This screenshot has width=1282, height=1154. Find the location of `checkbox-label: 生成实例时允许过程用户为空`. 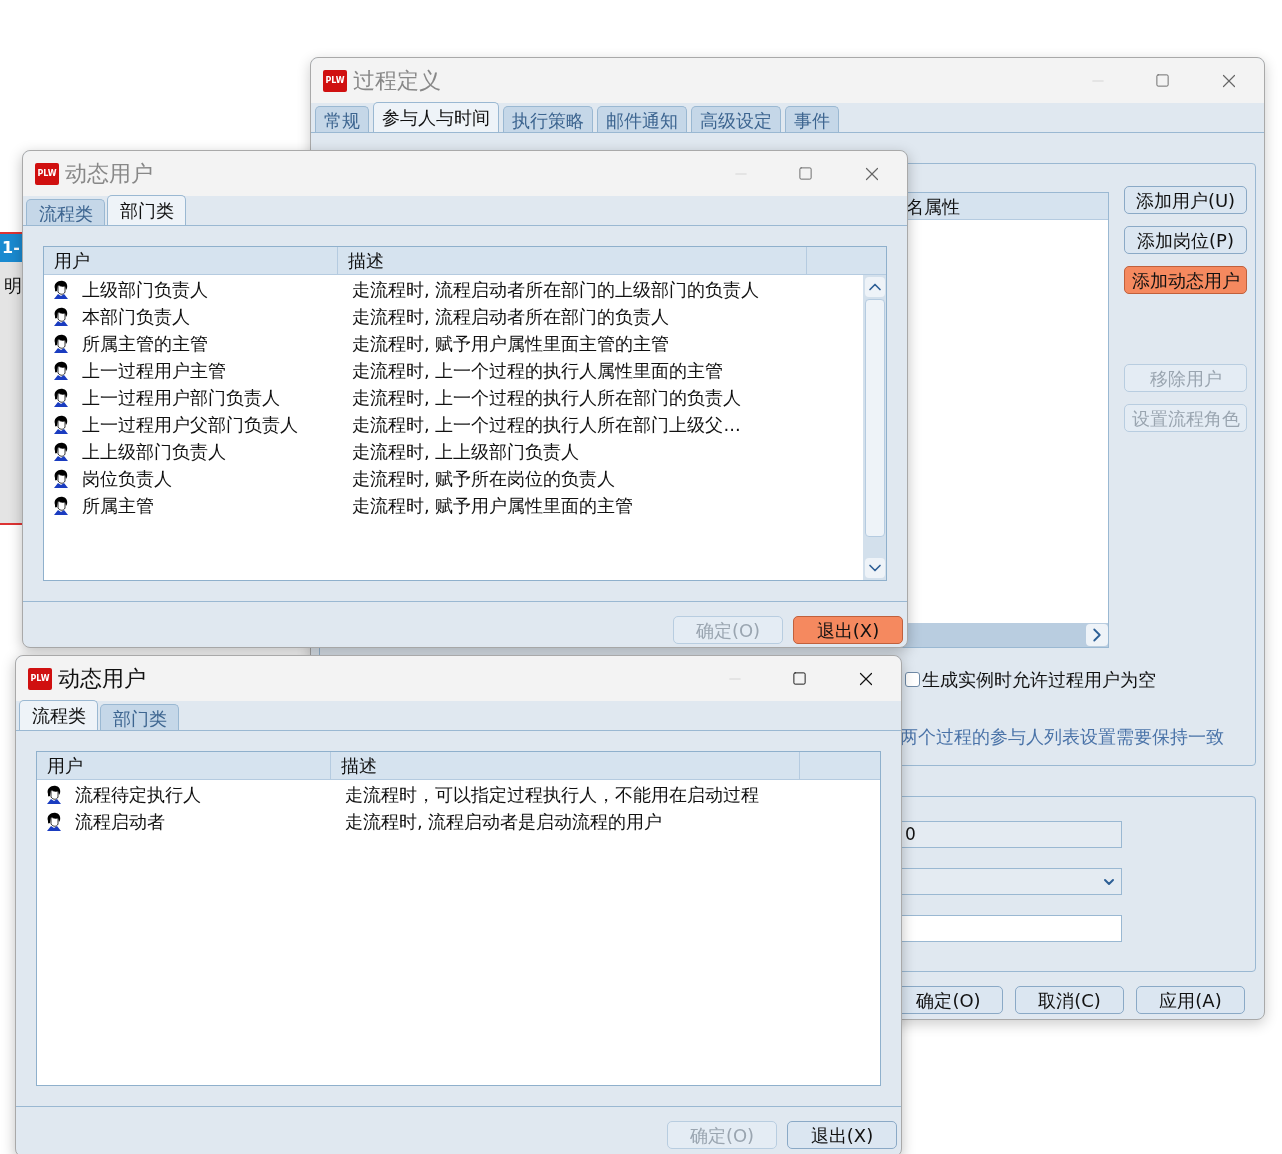

checkbox-label: 生成实例时允许过程用户为空 is located at coordinates (1039, 680).